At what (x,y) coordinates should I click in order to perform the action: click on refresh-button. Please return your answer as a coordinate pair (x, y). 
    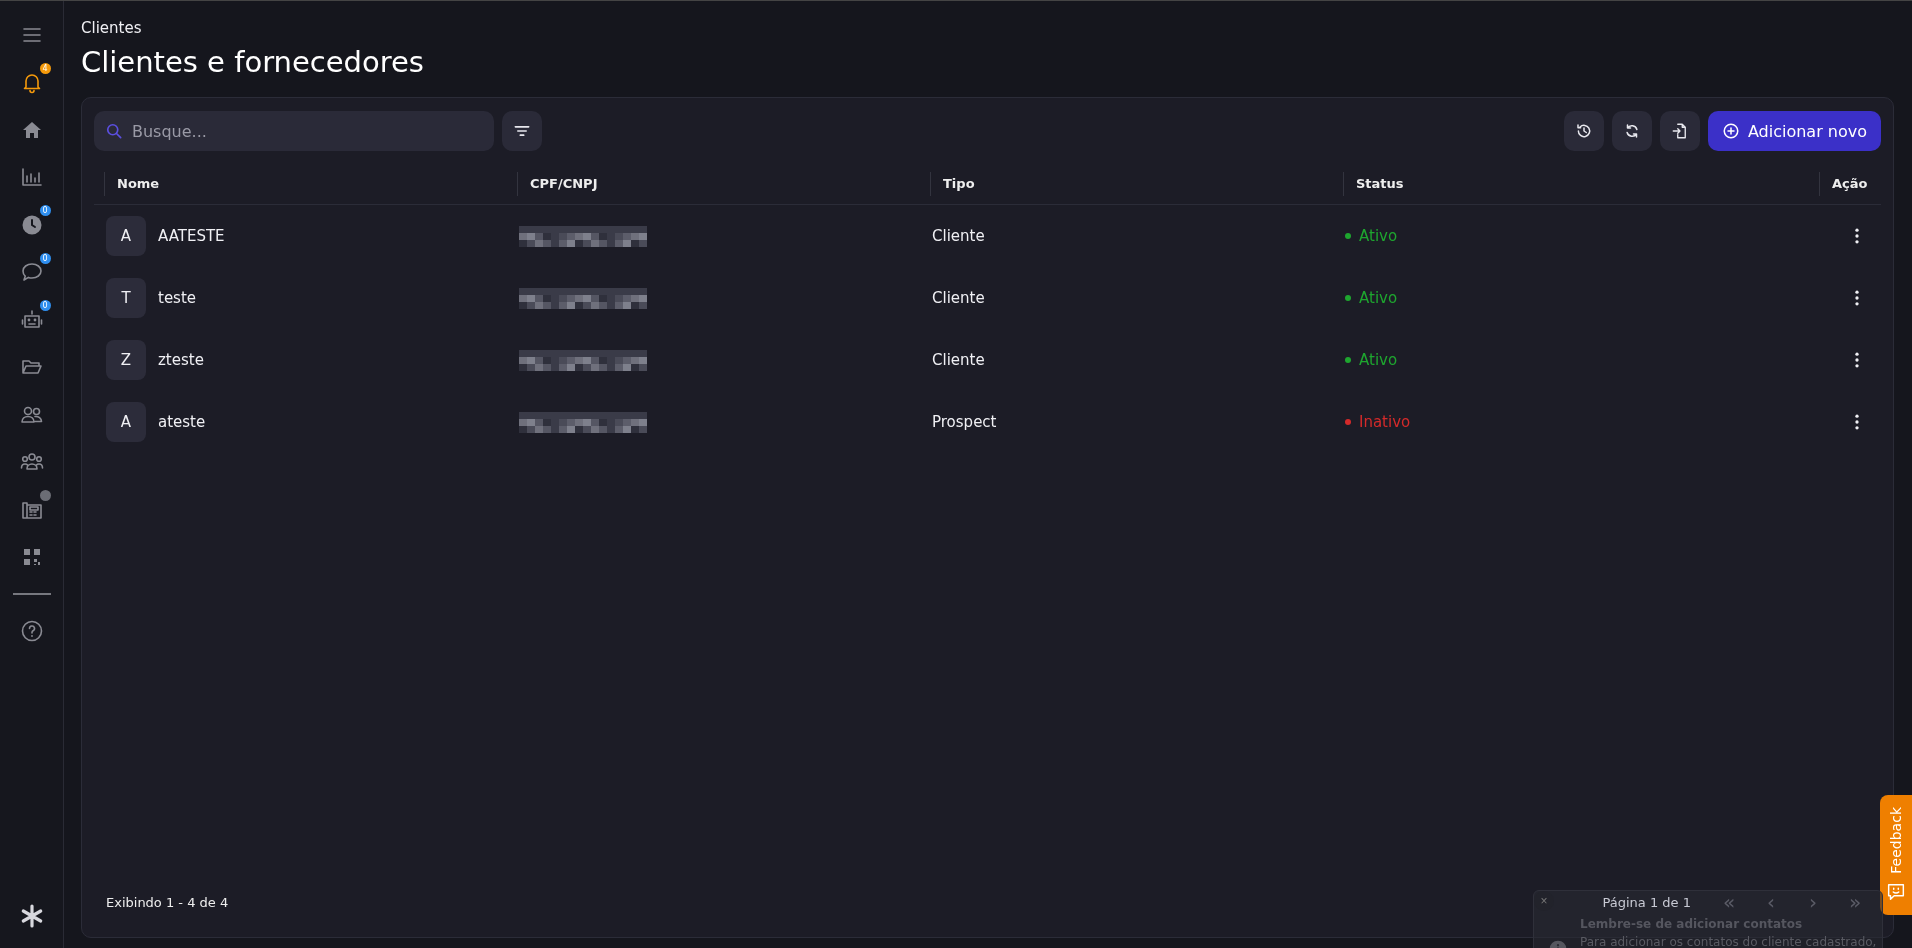
    Looking at the image, I should click on (1631, 131).